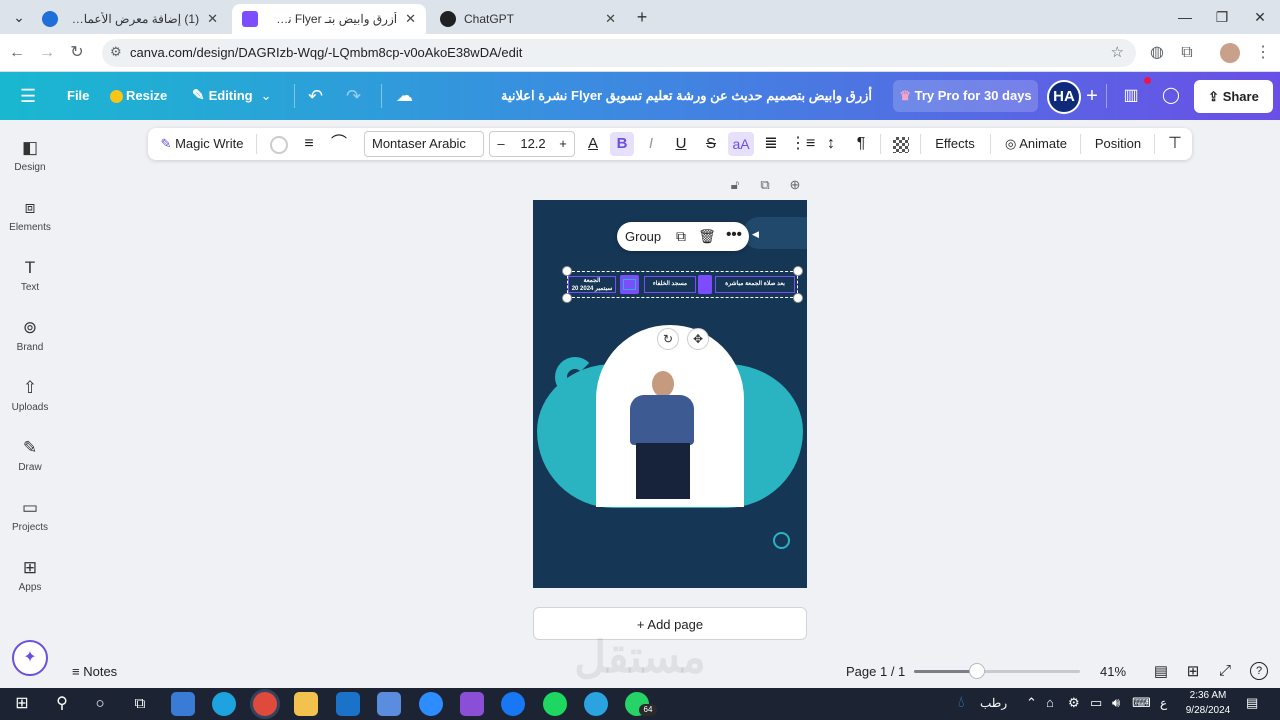 The height and width of the screenshot is (720, 1280). Describe the element at coordinates (875, 671) in the screenshot. I see `page-indicator: Page 1 / 1` at that location.